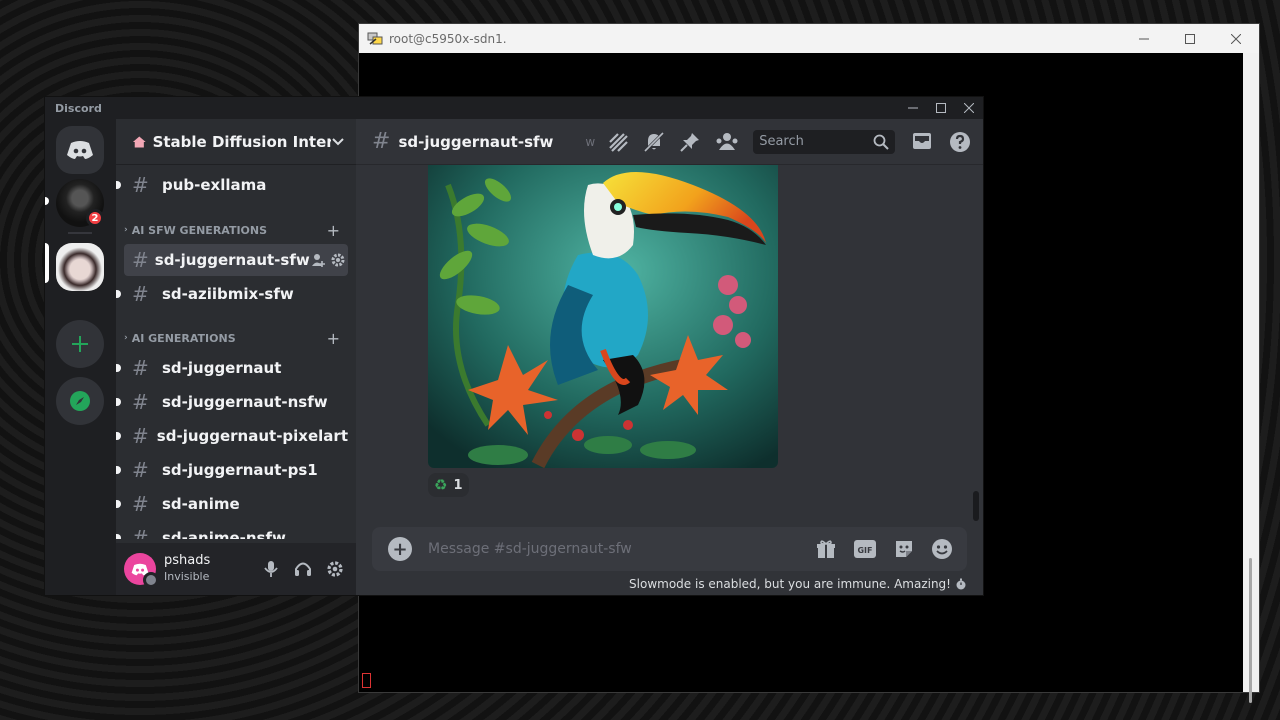 Image resolution: width=1280 pixels, height=720 pixels. What do you see at coordinates (590, 142) in the screenshot?
I see `channel-topic: w` at bounding box center [590, 142].